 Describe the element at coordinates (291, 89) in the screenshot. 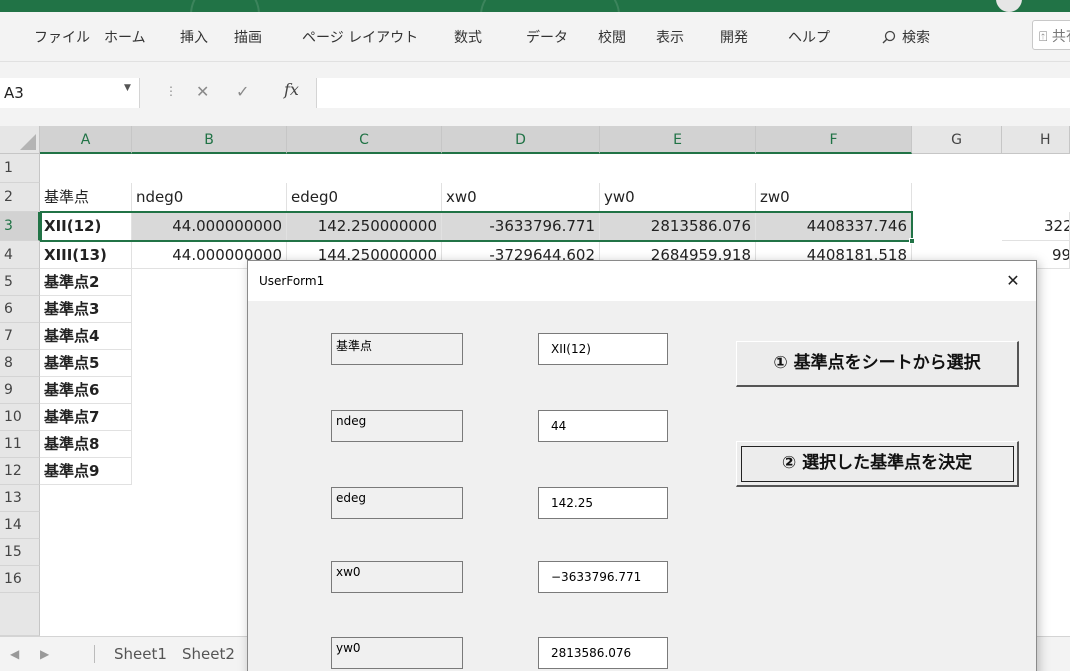

I see `insert-function-icon: fx` at that location.